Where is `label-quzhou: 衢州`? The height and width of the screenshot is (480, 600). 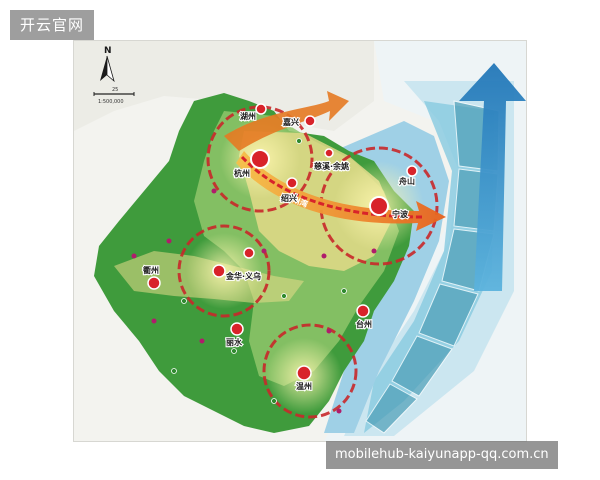
label-quzhou: 衢州 is located at coordinates (151, 270).